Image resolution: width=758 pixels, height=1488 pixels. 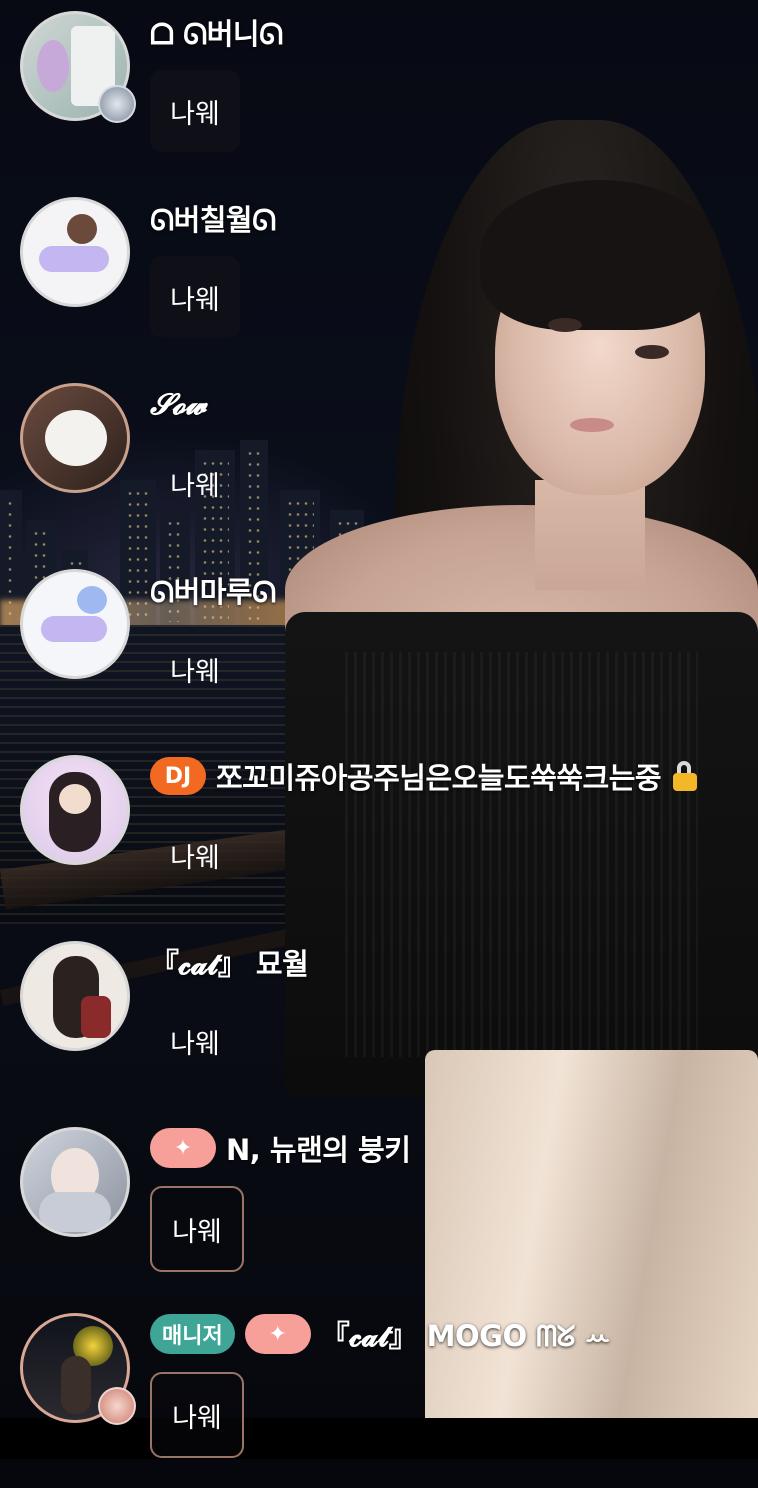 What do you see at coordinates (439, 776) in the screenshot?
I see `sender-name: 쪼꼬미쥬아공주님은오늘도쑥쑥크는중` at bounding box center [439, 776].